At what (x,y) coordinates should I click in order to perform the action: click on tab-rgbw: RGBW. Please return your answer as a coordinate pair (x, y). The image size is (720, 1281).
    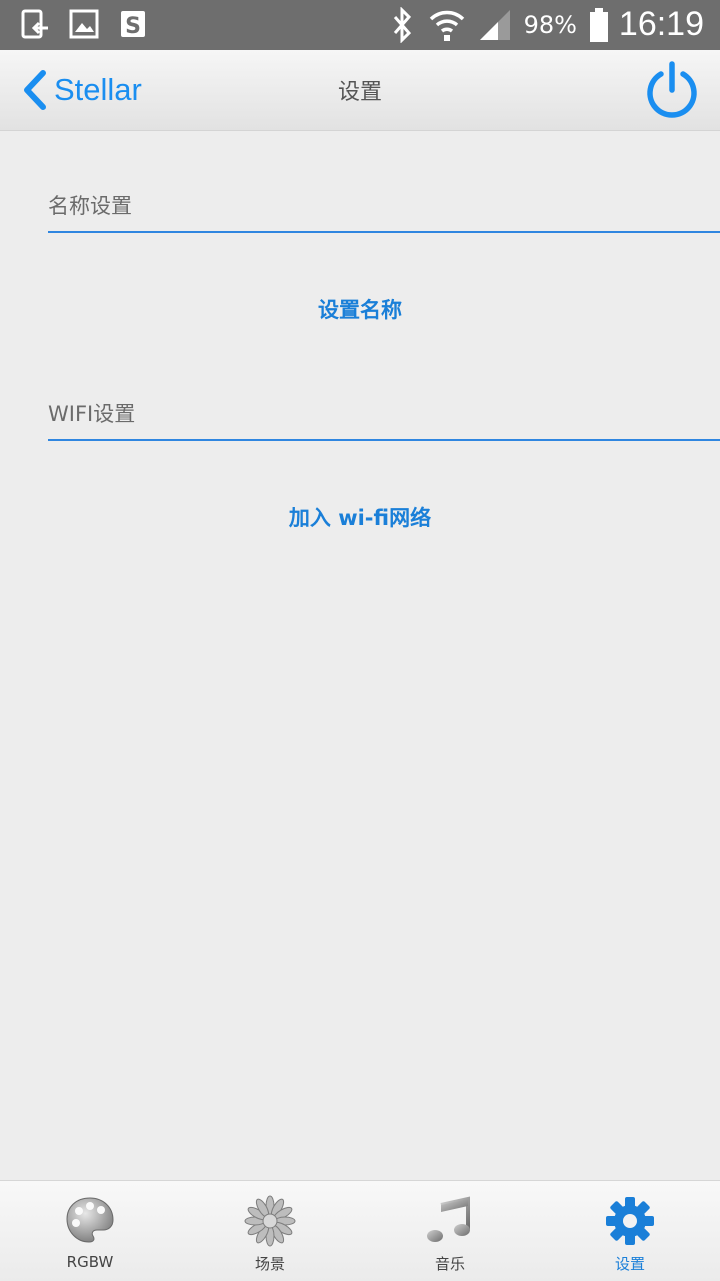
    Looking at the image, I should click on (90, 1231).